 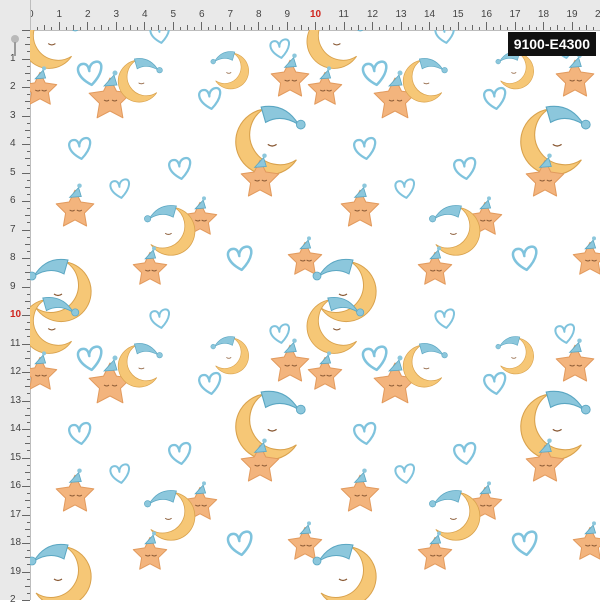 I want to click on top-ruler-label: 5, so click(x=173, y=14).